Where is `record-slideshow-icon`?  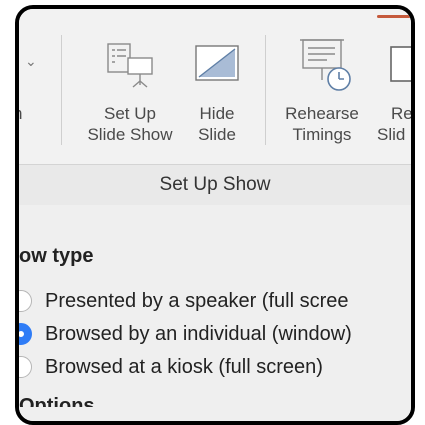 record-slideshow-icon is located at coordinates (400, 64).